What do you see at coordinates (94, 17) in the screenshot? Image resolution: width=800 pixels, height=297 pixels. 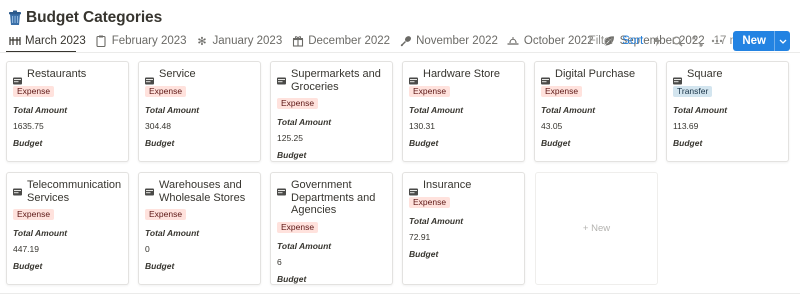 I see `page-title: Budget Categories` at bounding box center [94, 17].